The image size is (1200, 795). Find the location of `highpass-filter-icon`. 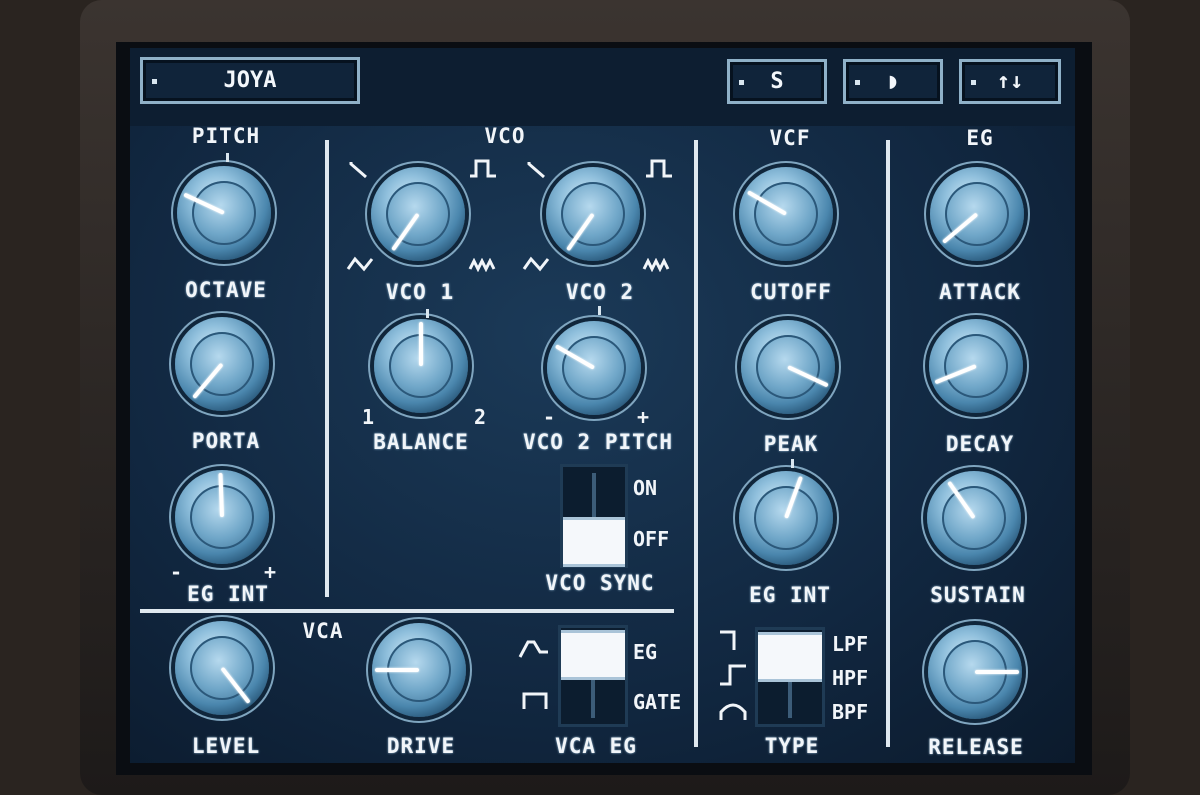

highpass-filter-icon is located at coordinates (733, 675).